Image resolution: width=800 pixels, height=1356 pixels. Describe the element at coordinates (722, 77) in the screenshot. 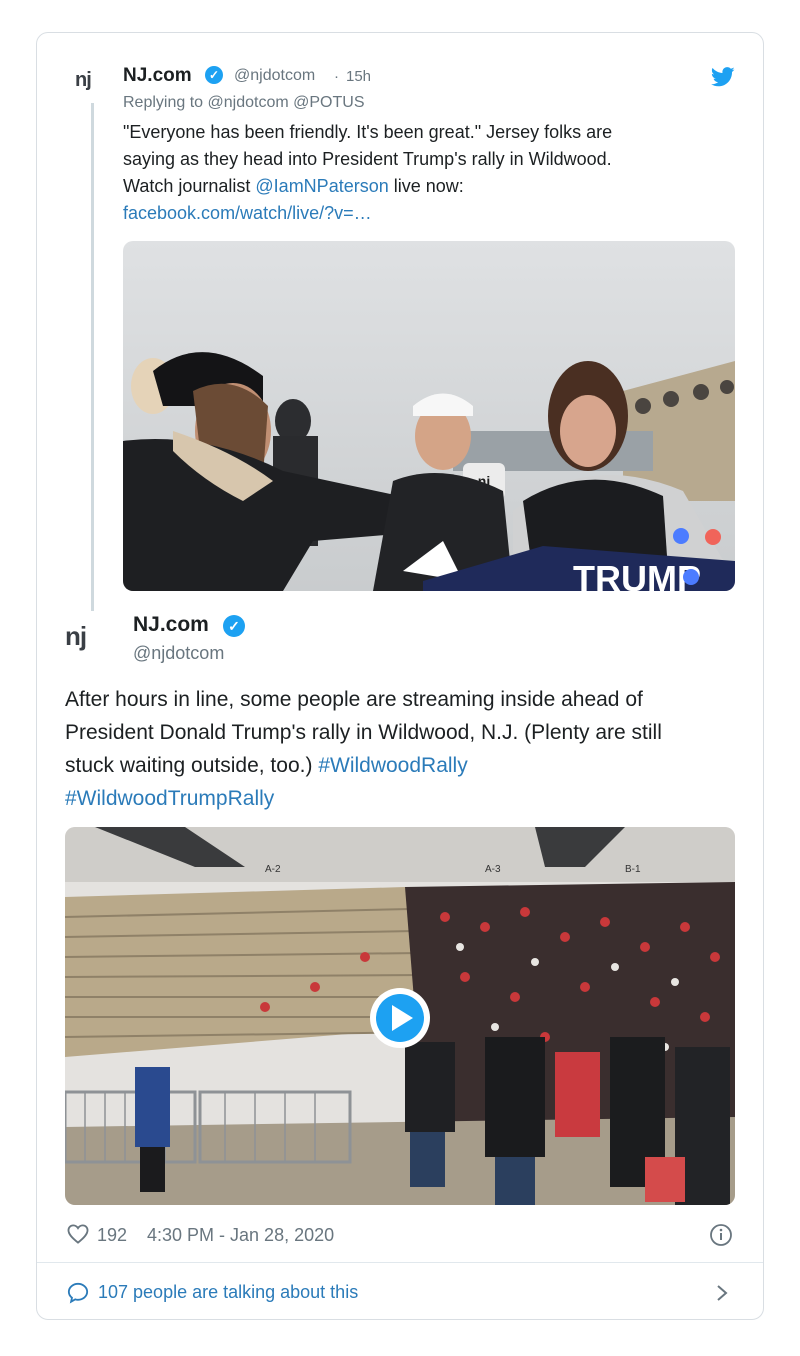

I see `twitter-bird-icon` at that location.